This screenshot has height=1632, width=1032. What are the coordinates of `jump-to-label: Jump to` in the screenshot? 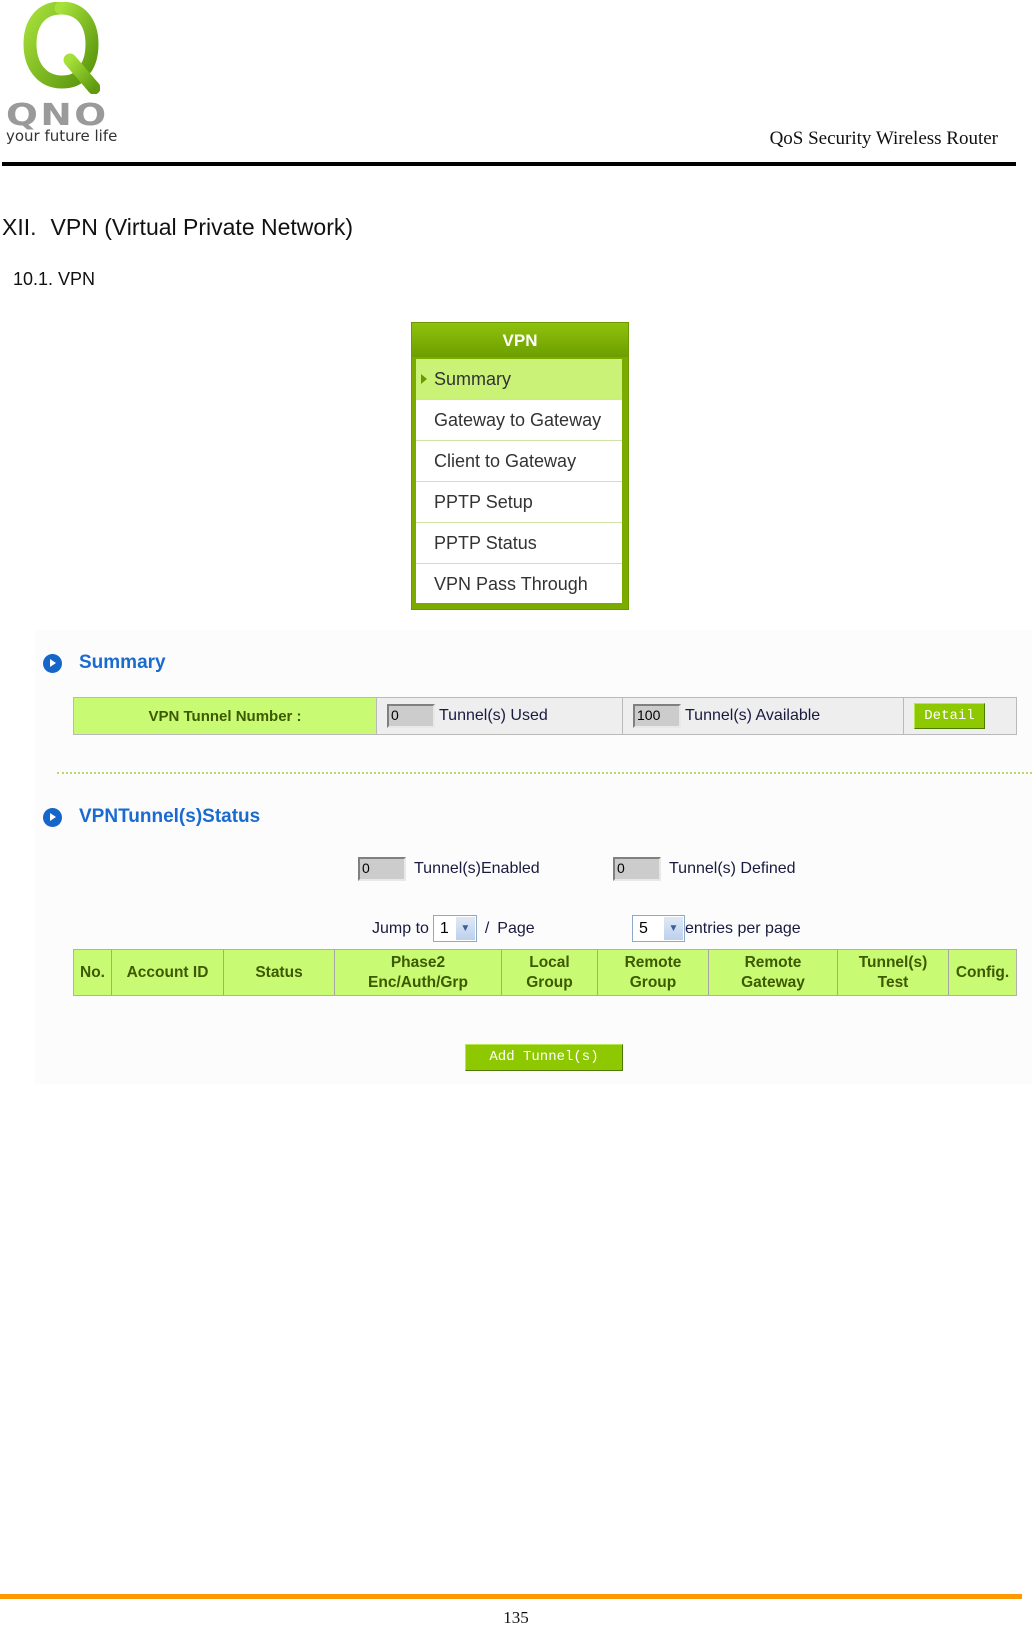 It's located at (400, 928).